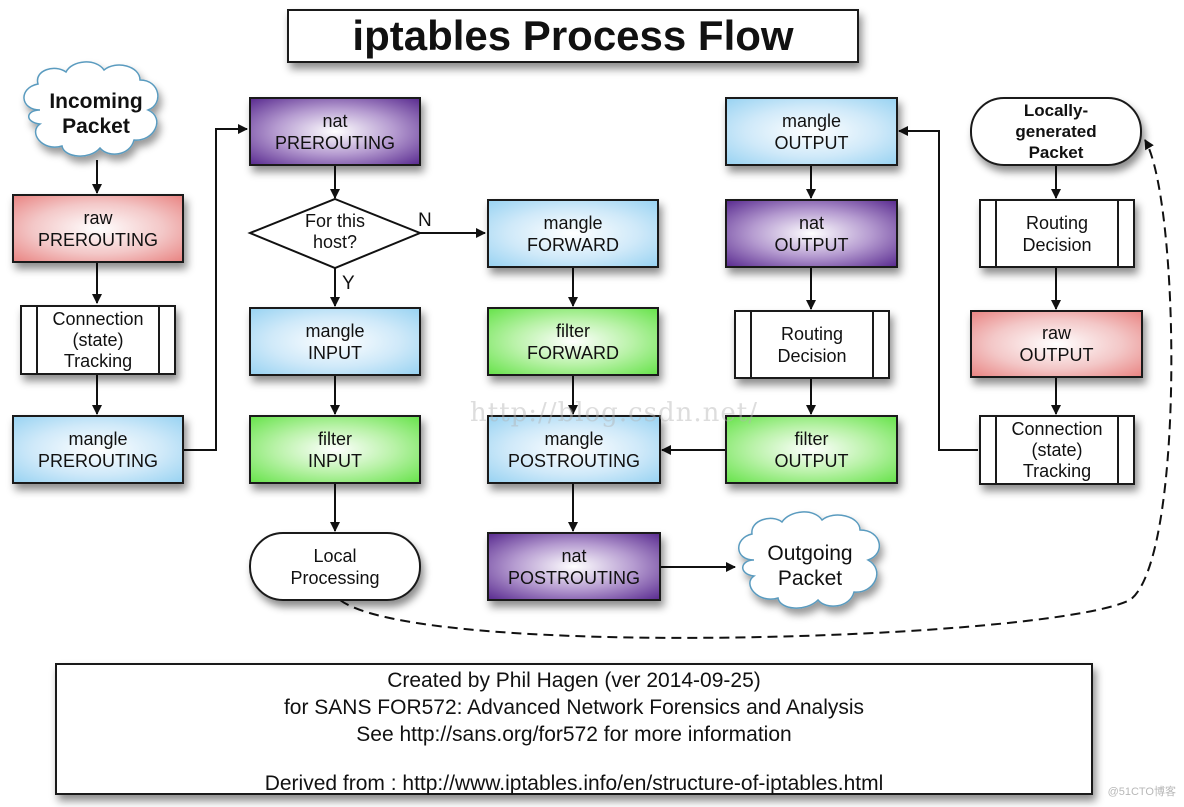  What do you see at coordinates (335, 242) in the screenshot?
I see `decision-line2: host?` at bounding box center [335, 242].